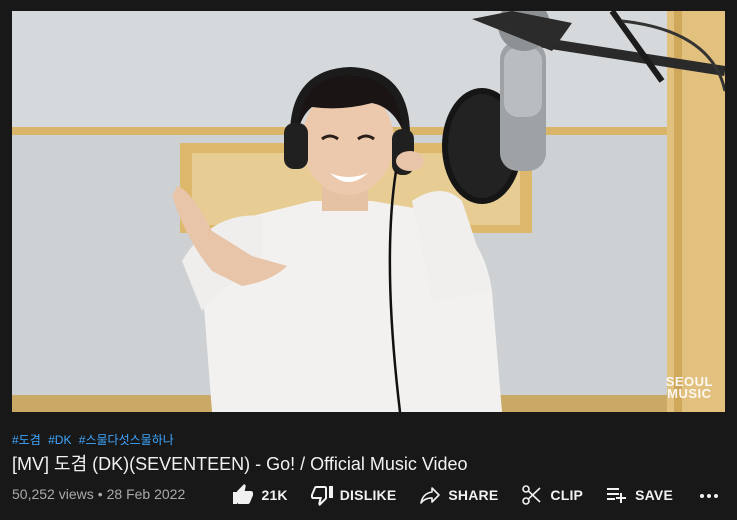 The width and height of the screenshot is (737, 520). What do you see at coordinates (59, 440) in the screenshot?
I see `hashtag-link: #DK` at bounding box center [59, 440].